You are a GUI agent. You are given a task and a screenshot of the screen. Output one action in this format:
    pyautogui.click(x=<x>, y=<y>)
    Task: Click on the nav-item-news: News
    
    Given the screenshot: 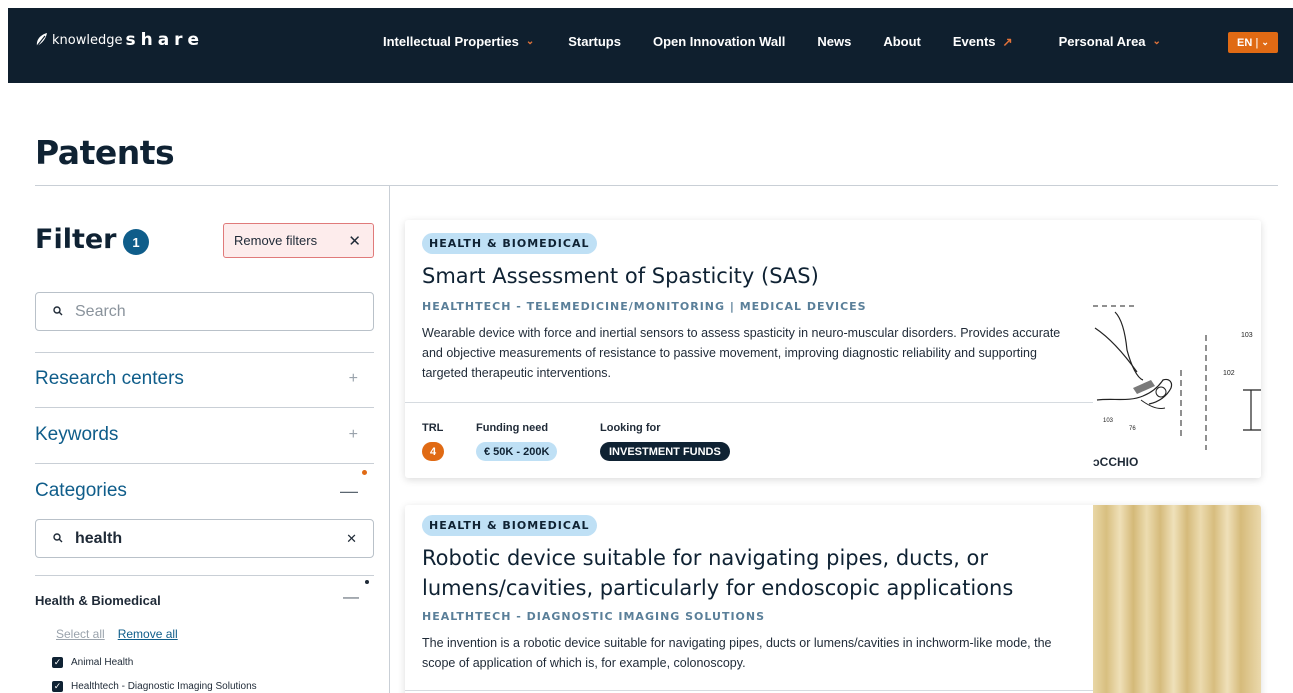 What is the action you would take?
    pyautogui.click(x=834, y=41)
    